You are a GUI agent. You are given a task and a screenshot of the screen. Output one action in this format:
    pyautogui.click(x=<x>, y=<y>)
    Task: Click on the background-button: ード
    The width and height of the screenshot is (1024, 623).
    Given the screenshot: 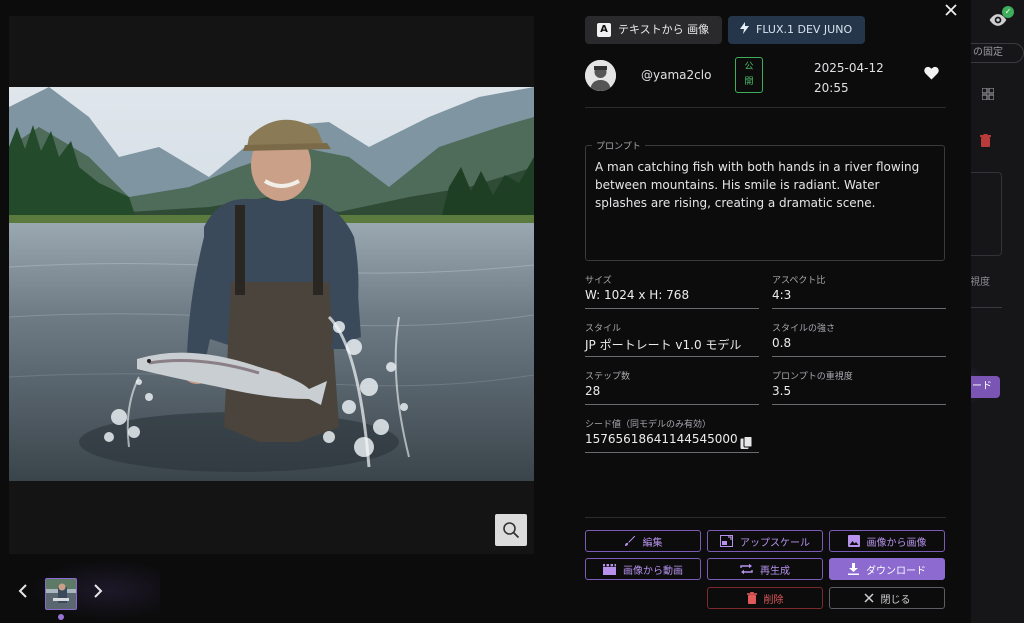 What is the action you would take?
    pyautogui.click(x=983, y=387)
    